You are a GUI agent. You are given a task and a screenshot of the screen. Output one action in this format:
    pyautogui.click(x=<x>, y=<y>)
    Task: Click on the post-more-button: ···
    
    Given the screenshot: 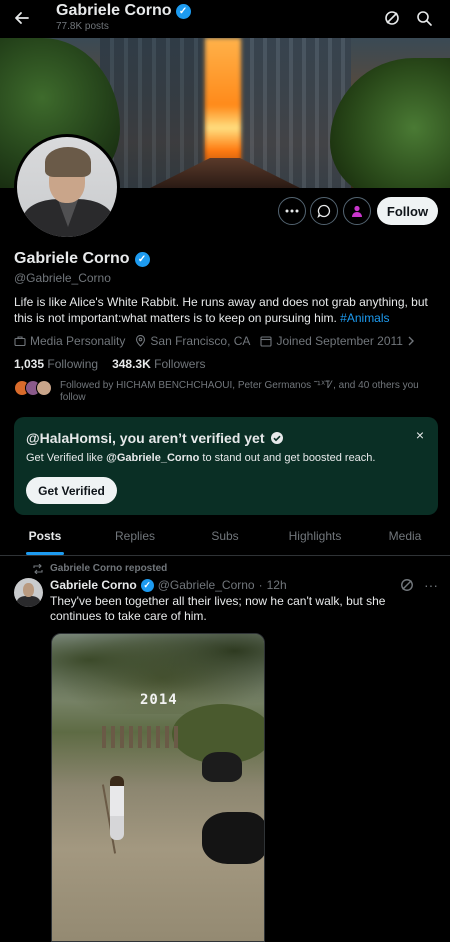 What is the action you would take?
    pyautogui.click(x=431, y=585)
    